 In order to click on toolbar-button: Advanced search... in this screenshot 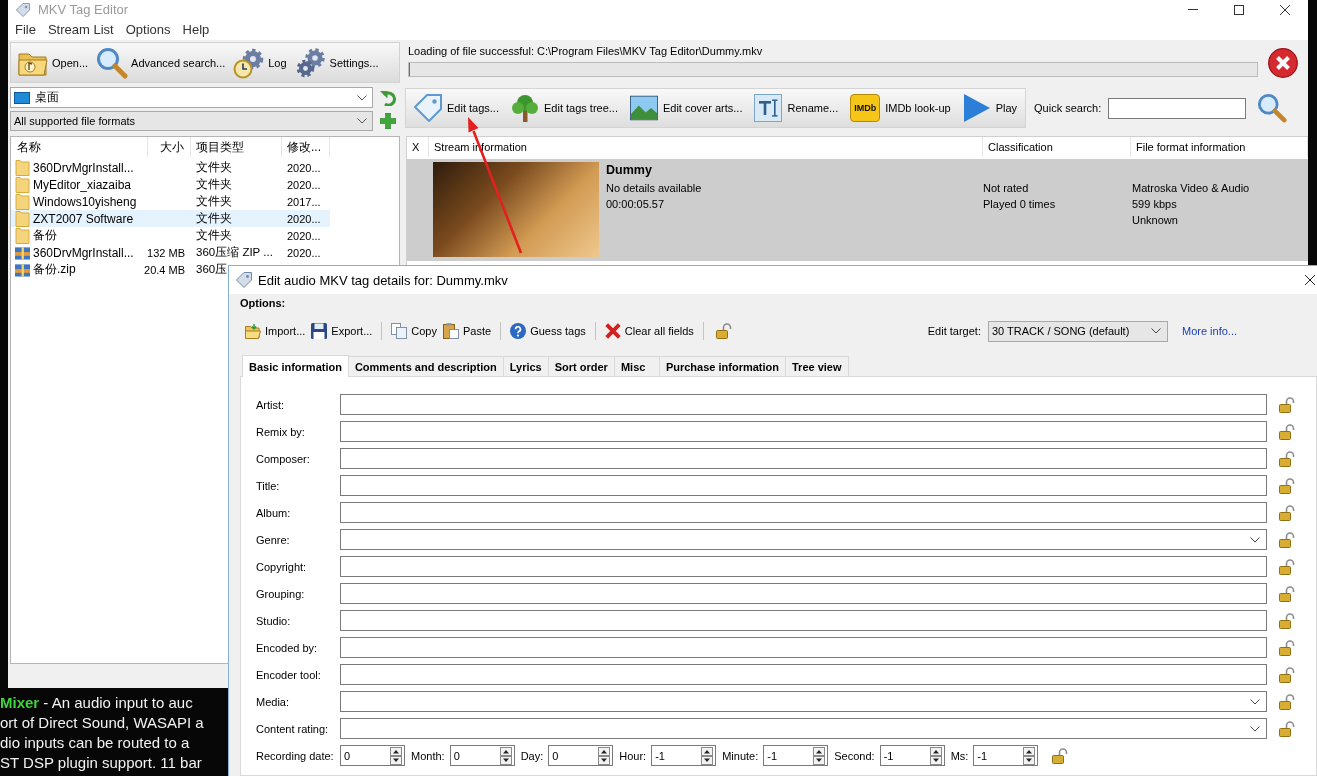, I will do `click(161, 62)`.